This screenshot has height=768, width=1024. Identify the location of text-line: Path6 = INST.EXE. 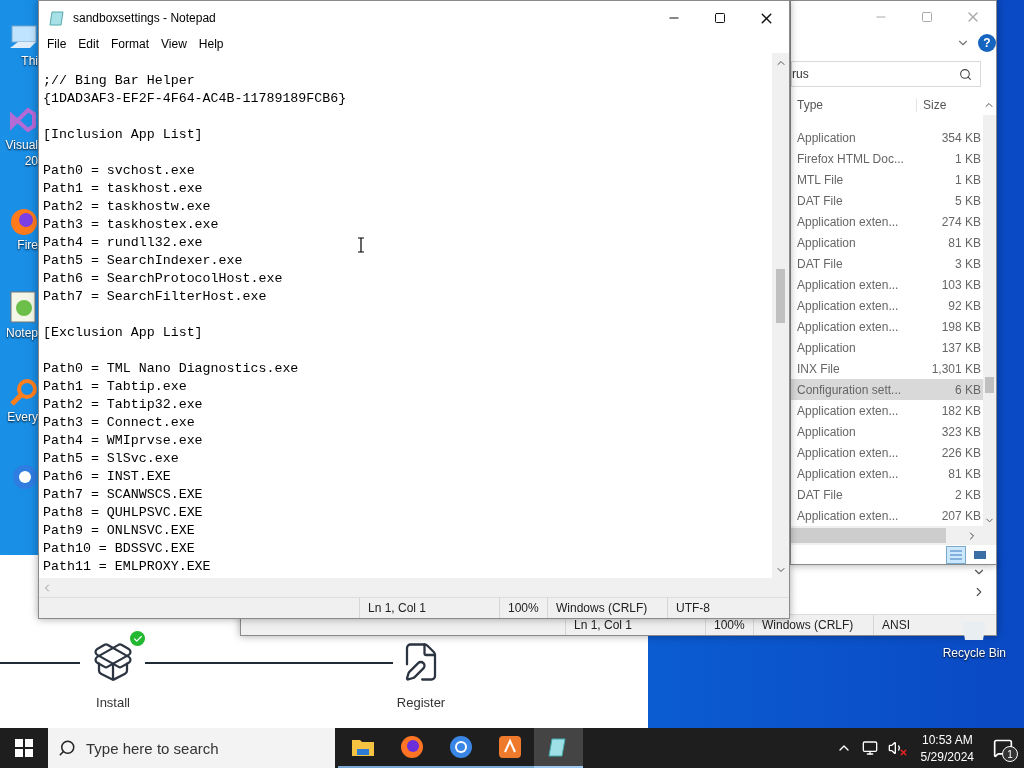
(107, 477).